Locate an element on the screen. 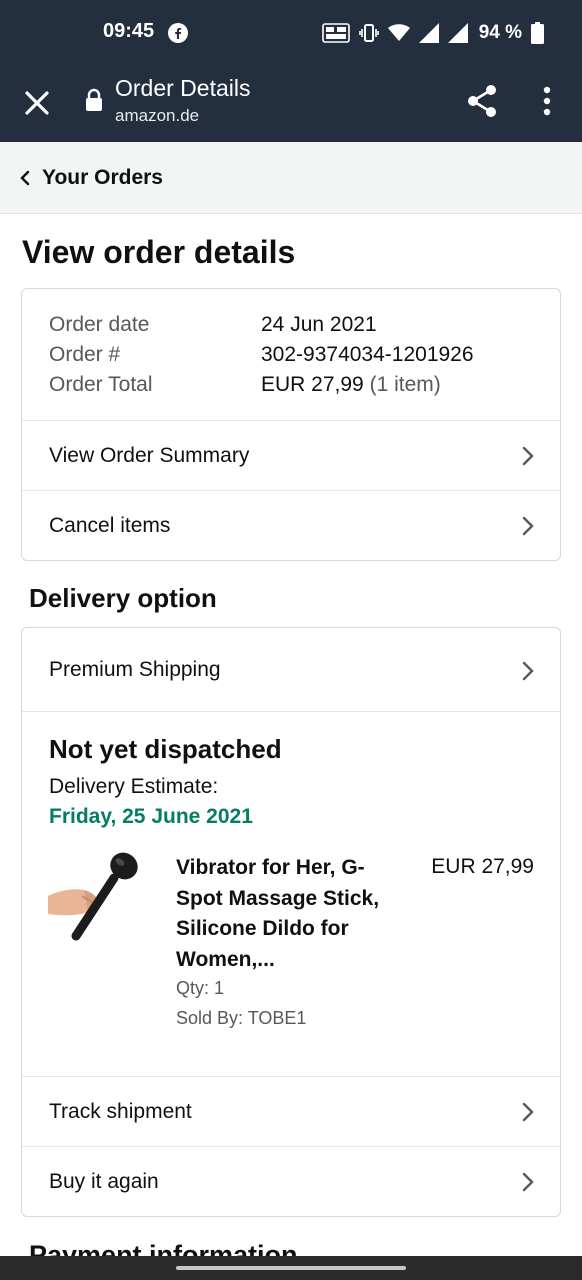 The image size is (582, 1280). delivery-estimate-label: Delivery Estimate: is located at coordinates (134, 786).